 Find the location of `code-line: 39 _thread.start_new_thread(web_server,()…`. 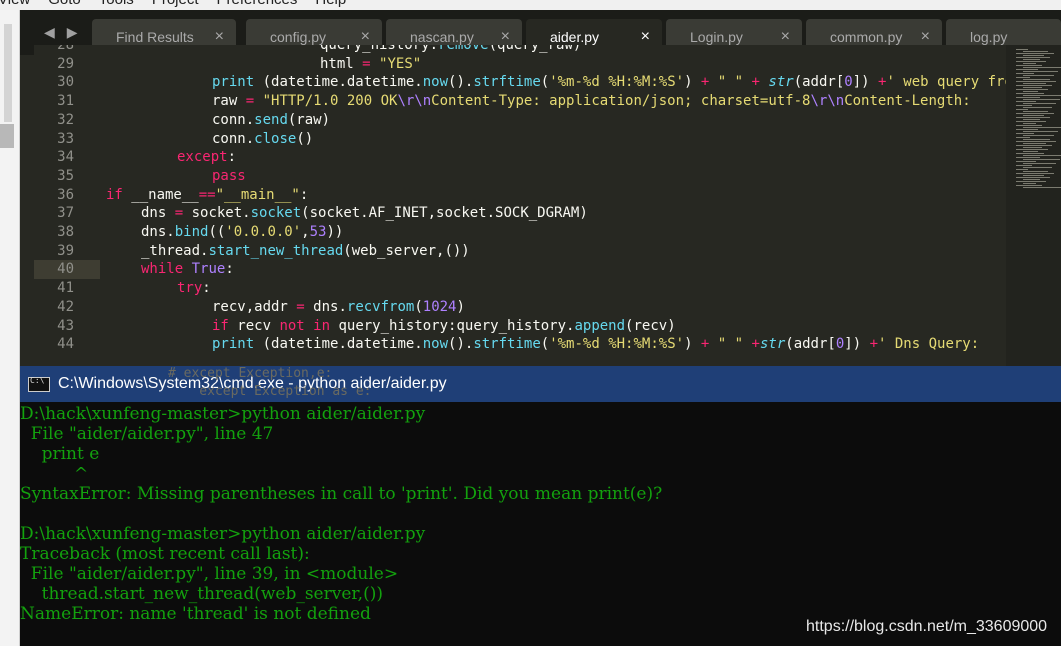

code-line: 39 _thread.start_new_thread(web_server,()… is located at coordinates (537, 251).